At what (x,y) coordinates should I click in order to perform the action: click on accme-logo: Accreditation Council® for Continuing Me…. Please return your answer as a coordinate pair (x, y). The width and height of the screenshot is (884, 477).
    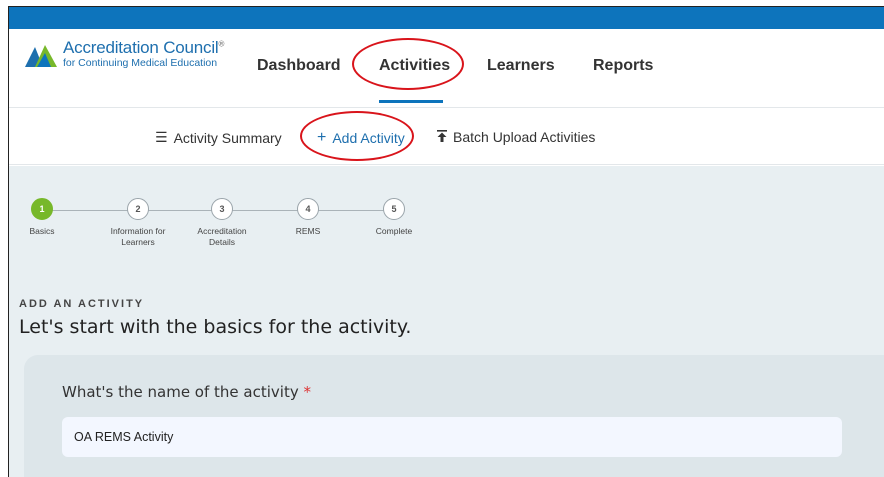
    Looking at the image, I should click on (123, 54).